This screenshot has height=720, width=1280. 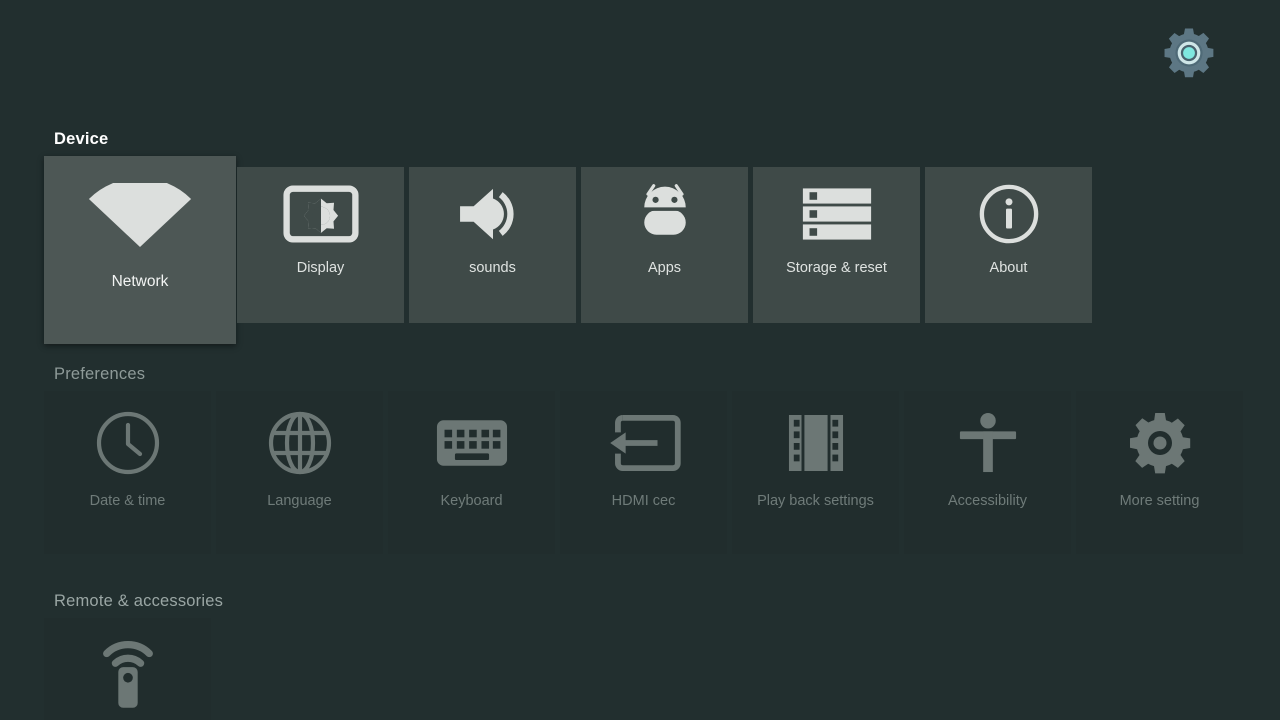 What do you see at coordinates (320, 214) in the screenshot?
I see `brightness-icon` at bounding box center [320, 214].